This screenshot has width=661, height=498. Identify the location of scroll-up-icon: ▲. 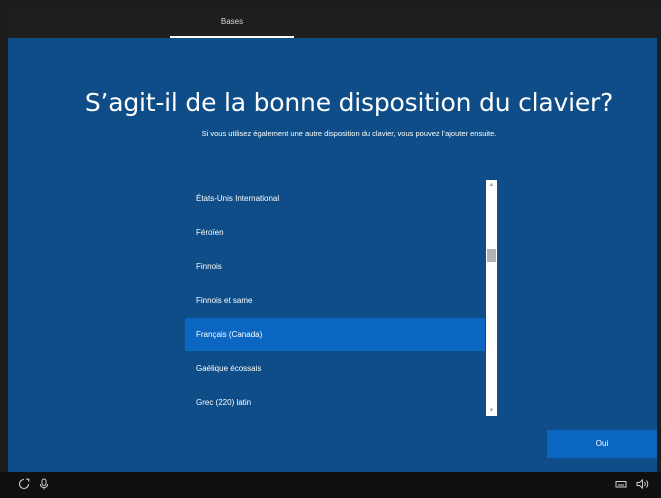
(491, 185).